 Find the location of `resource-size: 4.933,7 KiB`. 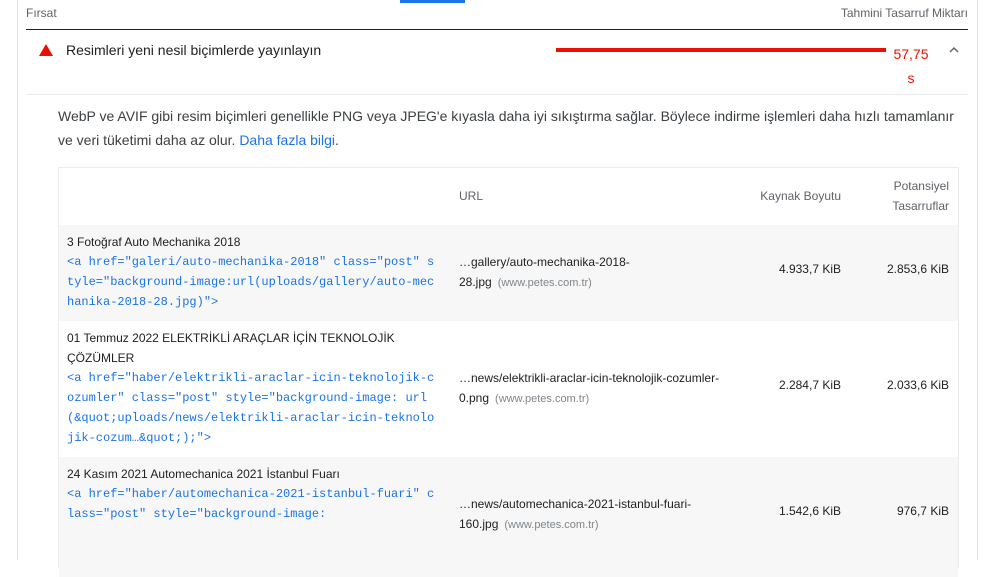

resource-size: 4.933,7 KiB is located at coordinates (809, 269).